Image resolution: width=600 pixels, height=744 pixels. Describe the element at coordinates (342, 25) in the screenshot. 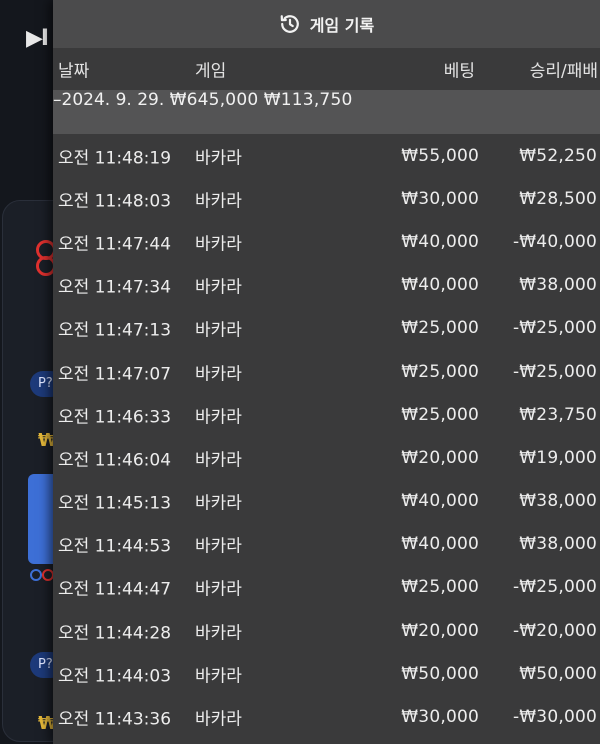

I see `panel-title: 게임 기록` at that location.